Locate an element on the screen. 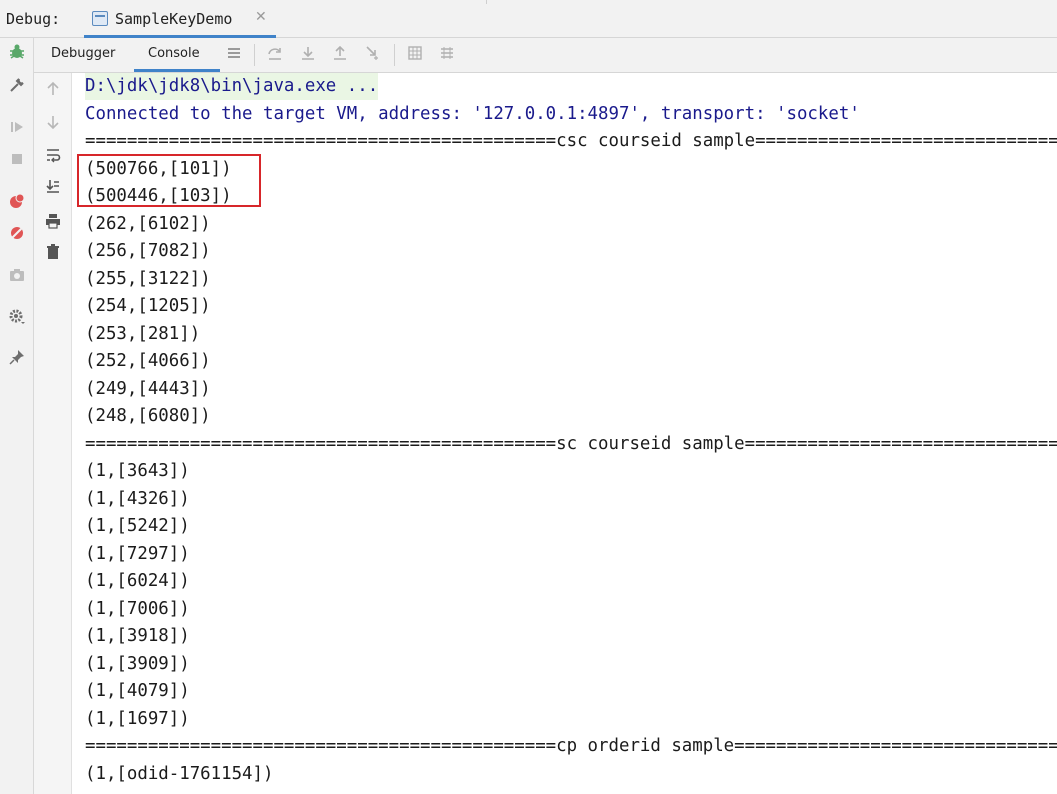 The width and height of the screenshot is (1057, 794). resume-program-icon is located at coordinates (17, 128).